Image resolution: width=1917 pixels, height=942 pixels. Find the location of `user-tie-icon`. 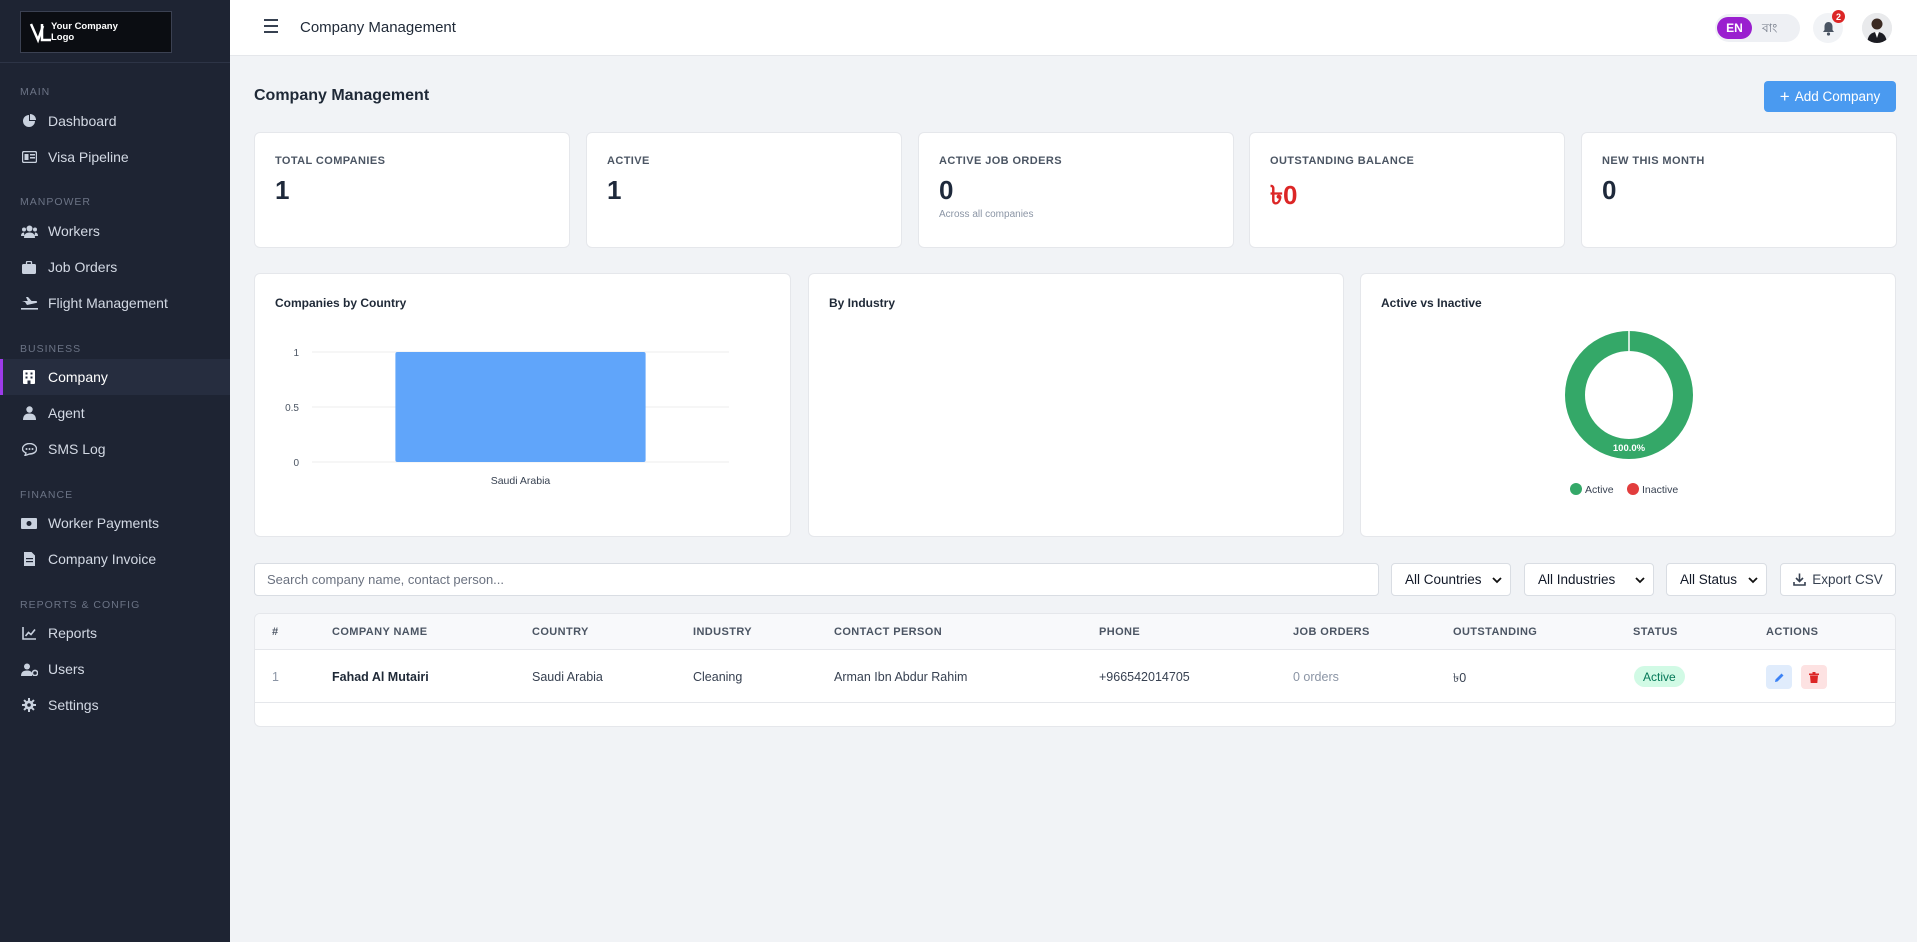

user-tie-icon is located at coordinates (29, 413).